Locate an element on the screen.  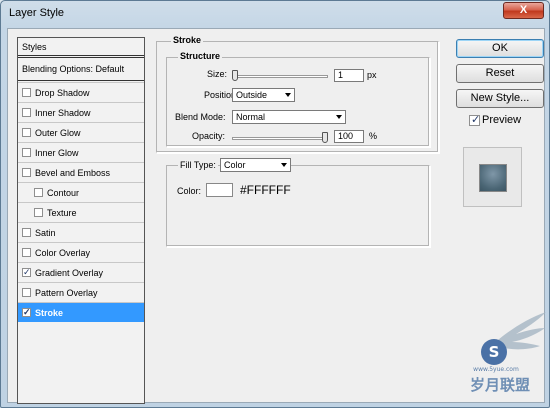
style-item-texture: Texture is located at coordinates (81, 212).